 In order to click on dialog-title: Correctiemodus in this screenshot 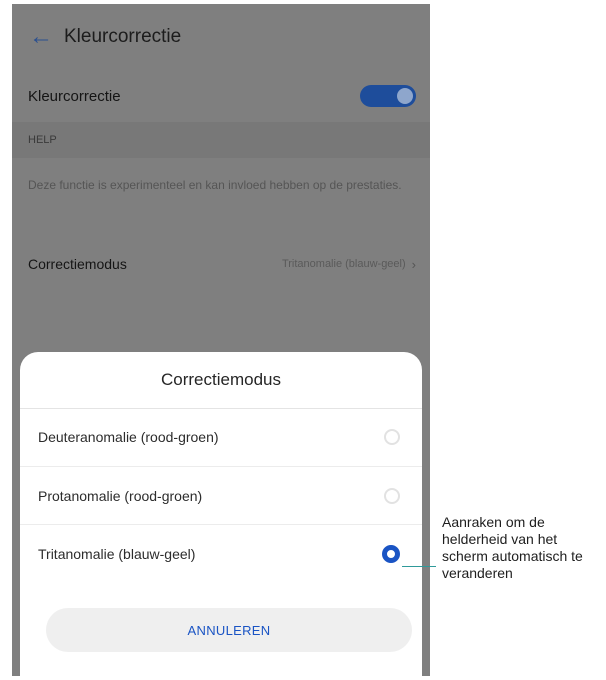, I will do `click(221, 380)`.